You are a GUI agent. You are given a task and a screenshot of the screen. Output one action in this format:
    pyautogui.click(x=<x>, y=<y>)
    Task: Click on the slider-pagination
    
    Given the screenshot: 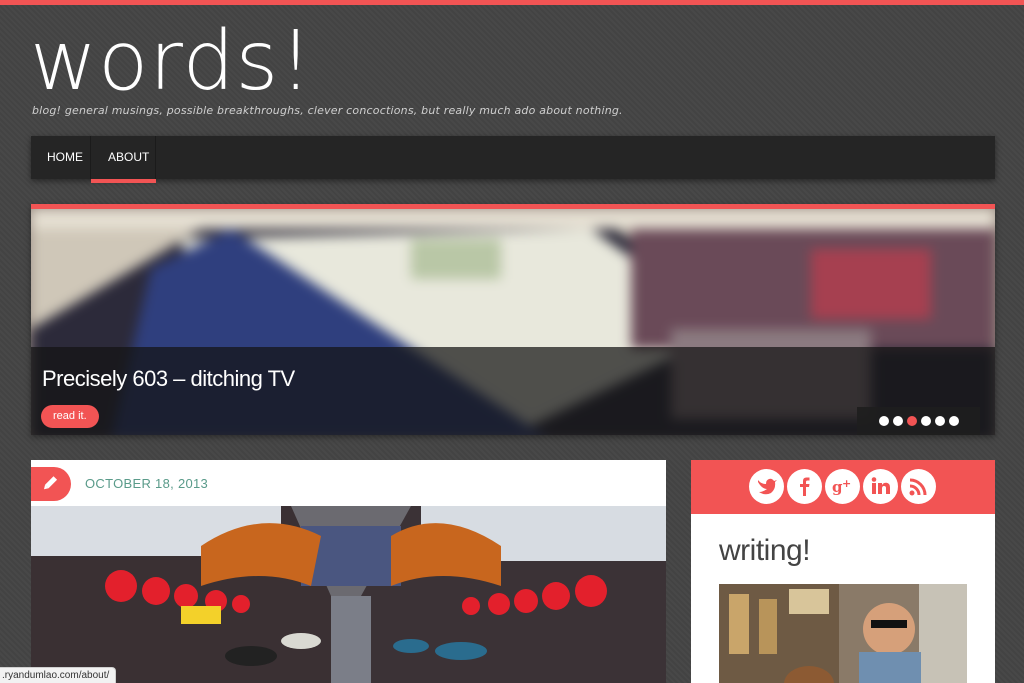 What is the action you would take?
    pyautogui.click(x=918, y=421)
    